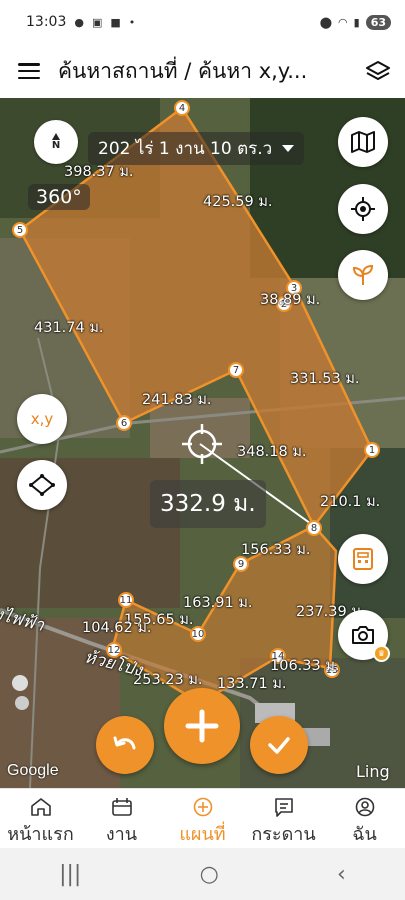 The height and width of the screenshot is (900, 405). What do you see at coordinates (121, 818) in the screenshot?
I see `nav-tasks: งาน` at bounding box center [121, 818].